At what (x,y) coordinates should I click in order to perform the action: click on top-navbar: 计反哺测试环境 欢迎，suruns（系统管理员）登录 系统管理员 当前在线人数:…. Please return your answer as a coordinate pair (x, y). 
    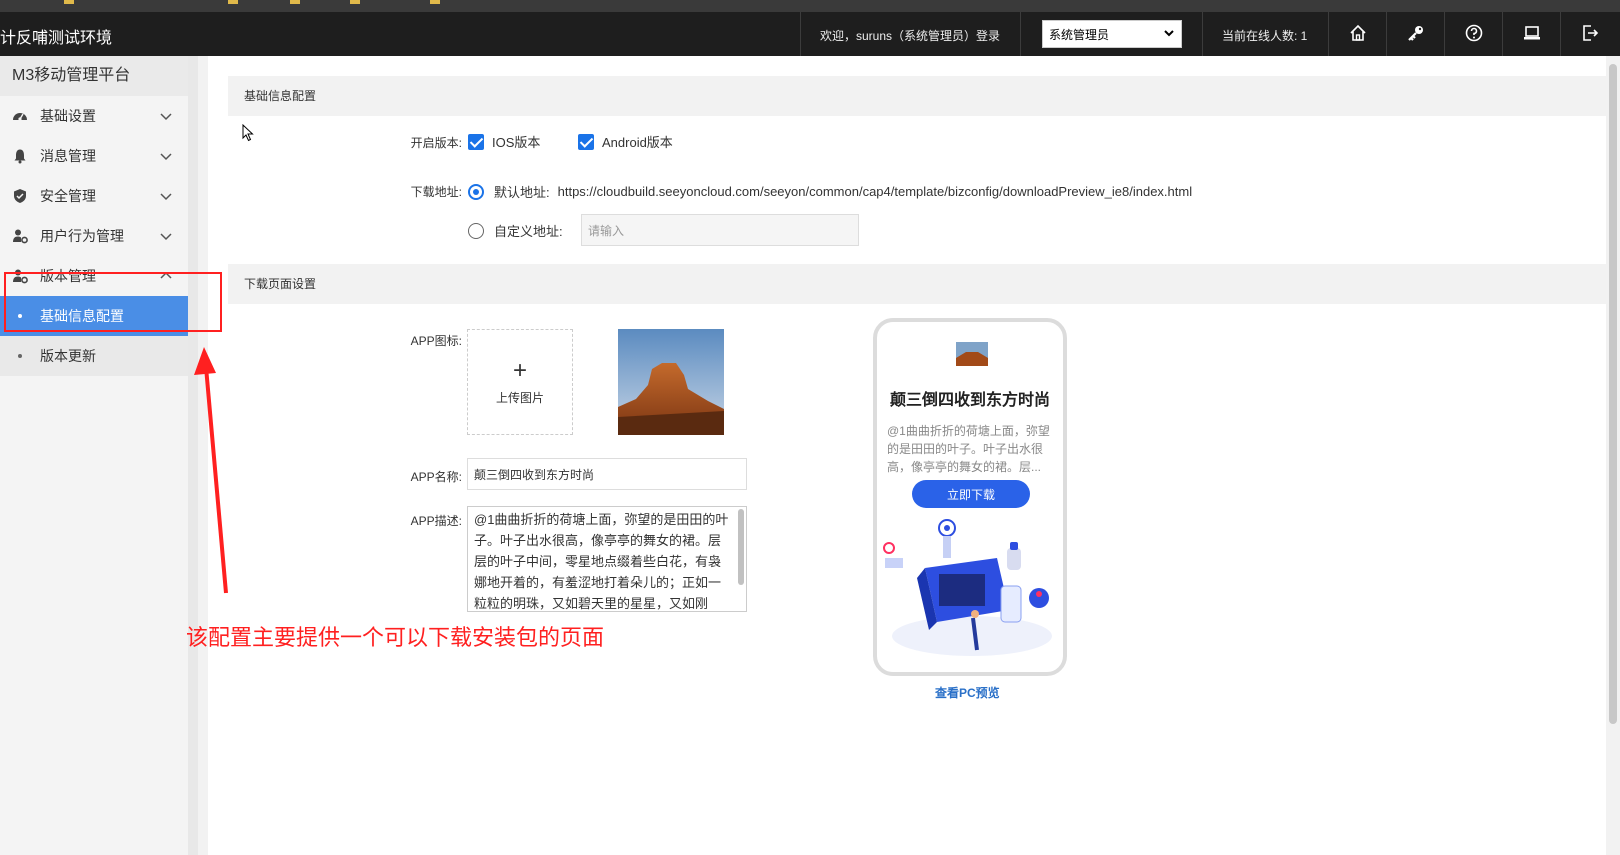
    Looking at the image, I should click on (810, 34).